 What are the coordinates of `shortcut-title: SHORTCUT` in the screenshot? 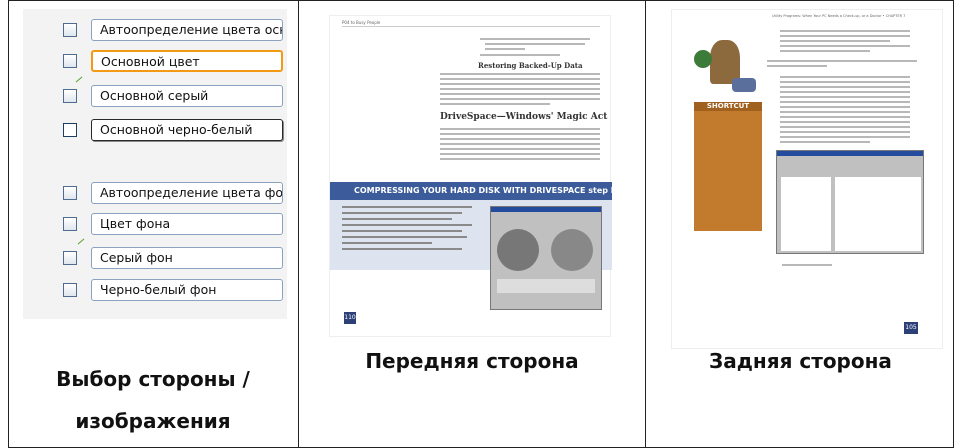 It's located at (728, 106).